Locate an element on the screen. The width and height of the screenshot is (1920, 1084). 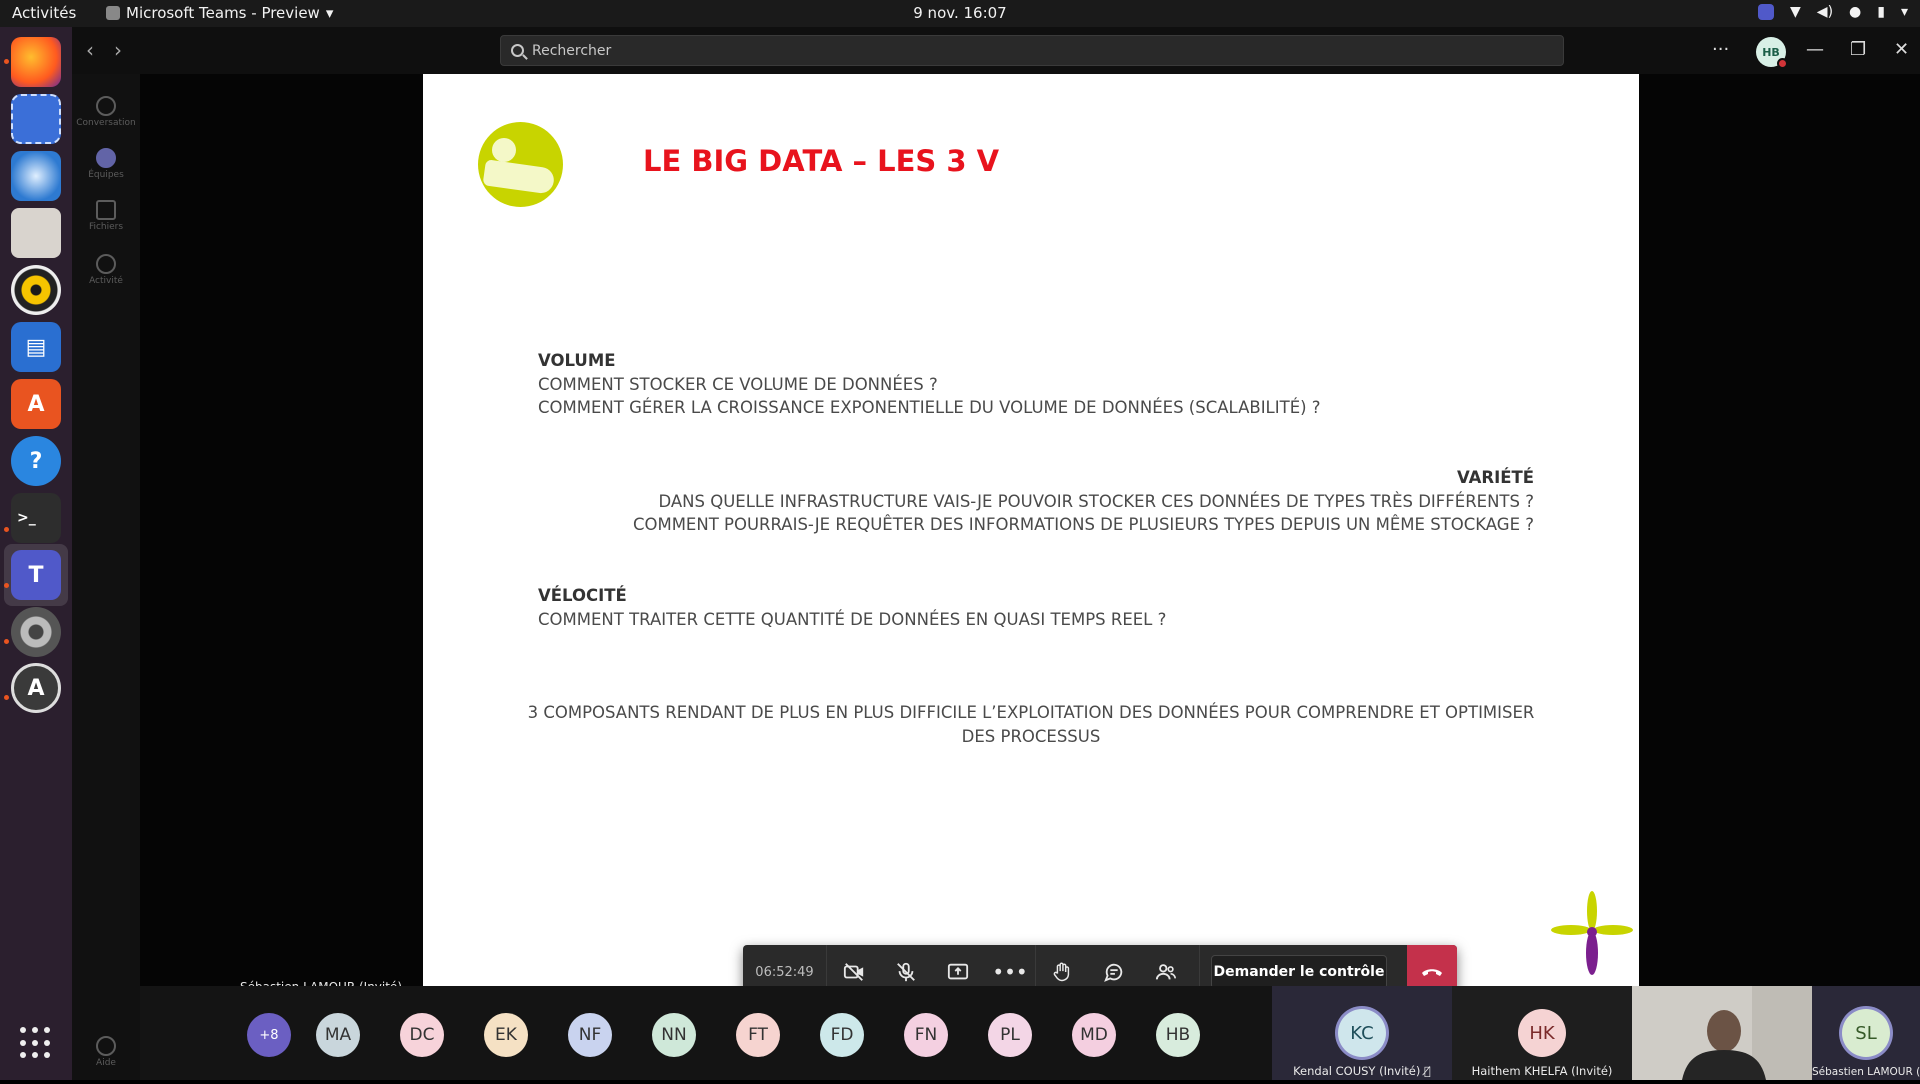
bell-icon is located at coordinates (106, 264).